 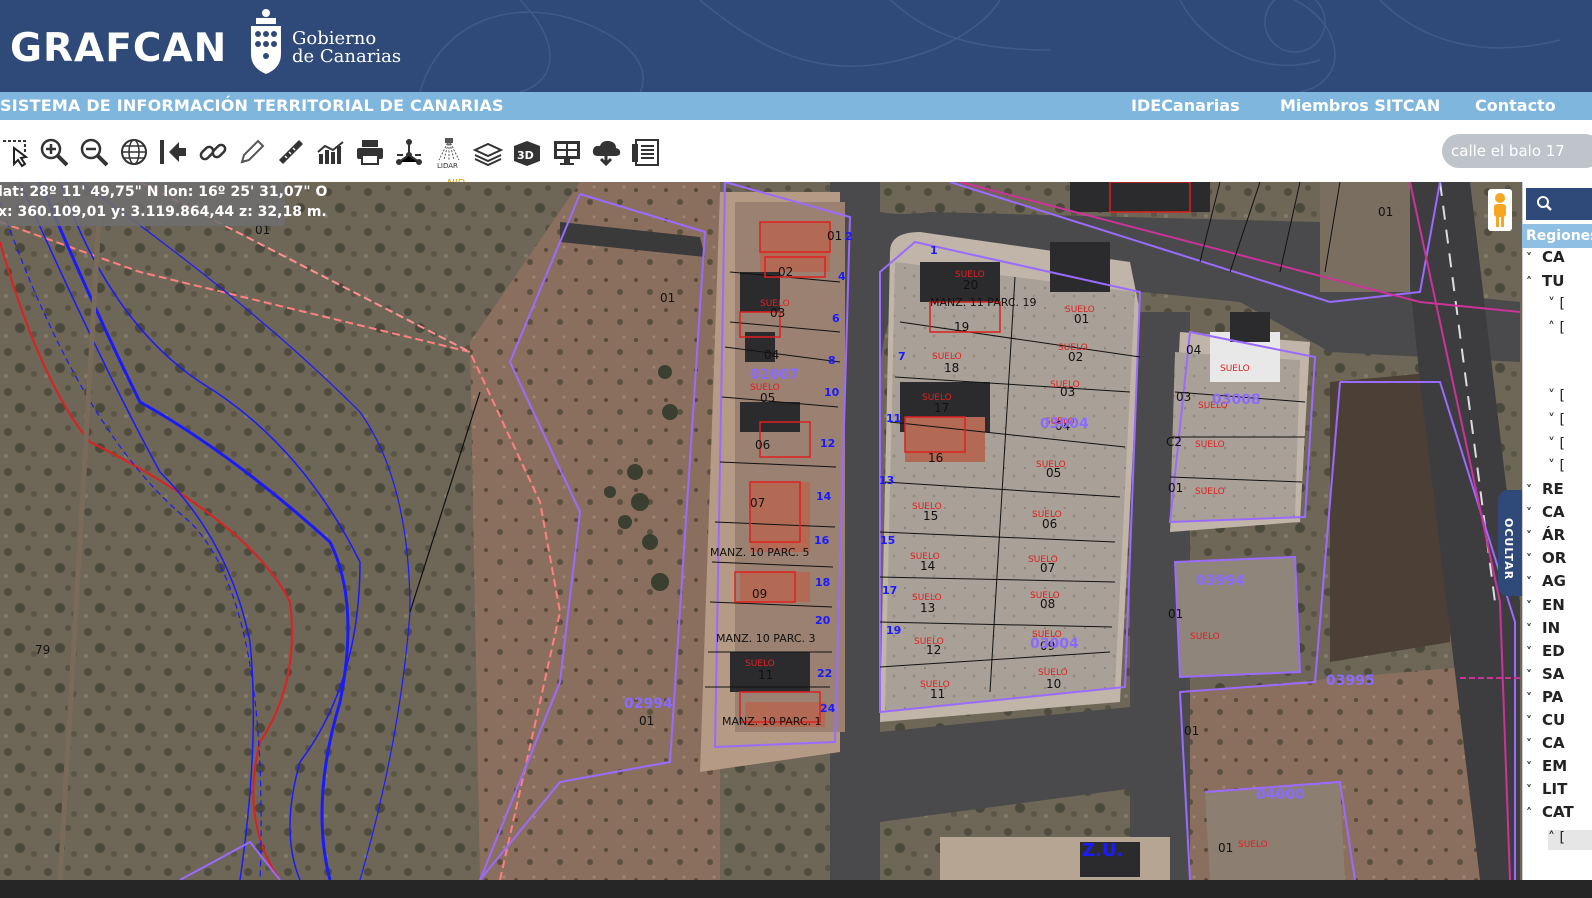 What do you see at coordinates (118, 48) in the screenshot?
I see `grafcan-logo: GRAFCAN` at bounding box center [118, 48].